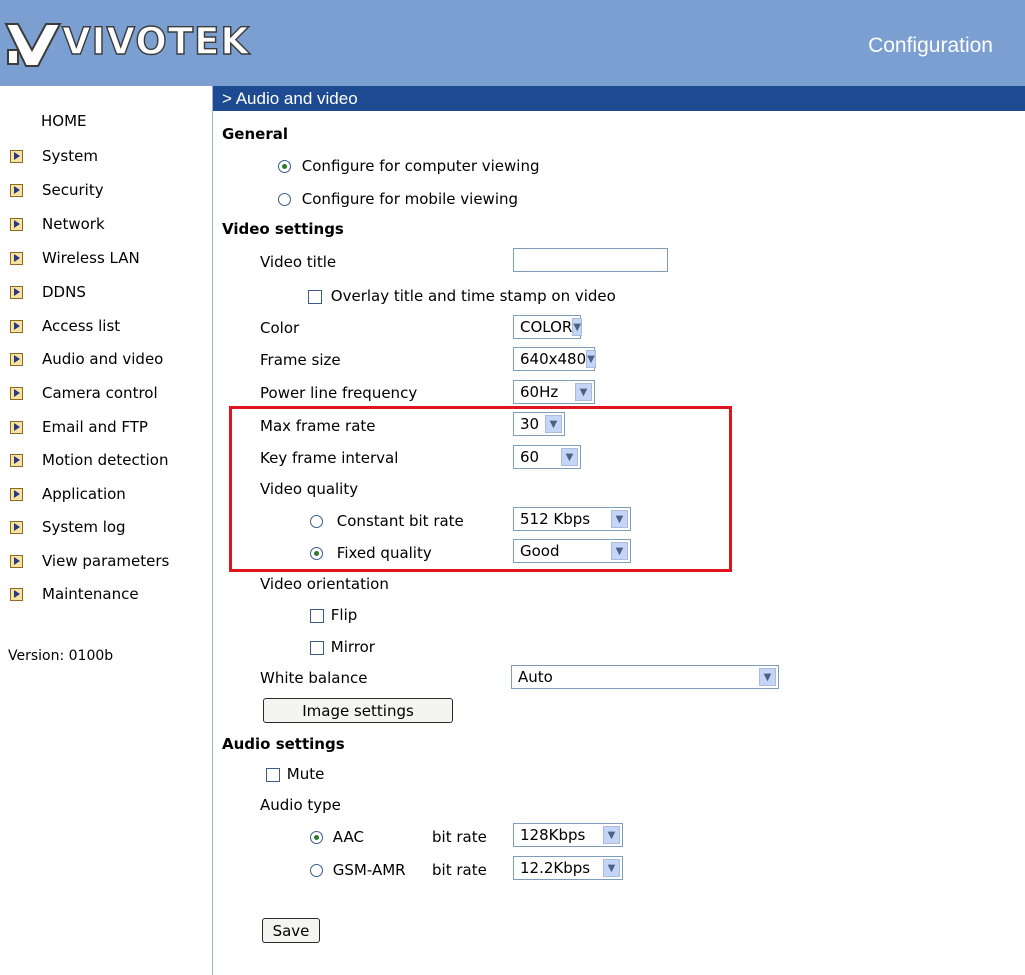 This screenshot has height=975, width=1025. What do you see at coordinates (539, 392) in the screenshot?
I see `power-line-value: 60Hz` at bounding box center [539, 392].